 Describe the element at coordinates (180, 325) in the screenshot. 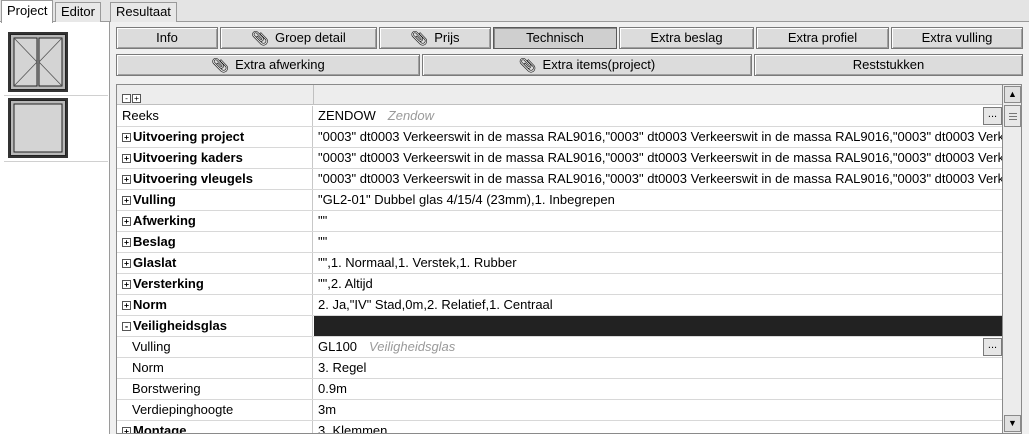

I see `property-name-label: Veiligheidsglas` at that location.